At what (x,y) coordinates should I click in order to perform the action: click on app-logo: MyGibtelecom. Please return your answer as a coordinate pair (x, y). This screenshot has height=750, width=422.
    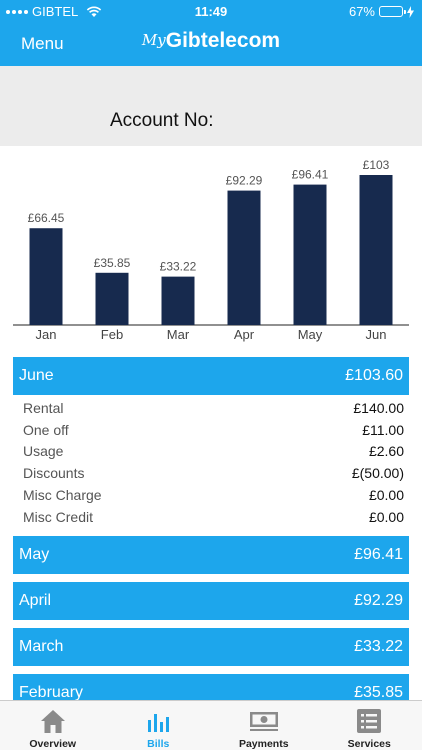
    Looking at the image, I should click on (211, 41).